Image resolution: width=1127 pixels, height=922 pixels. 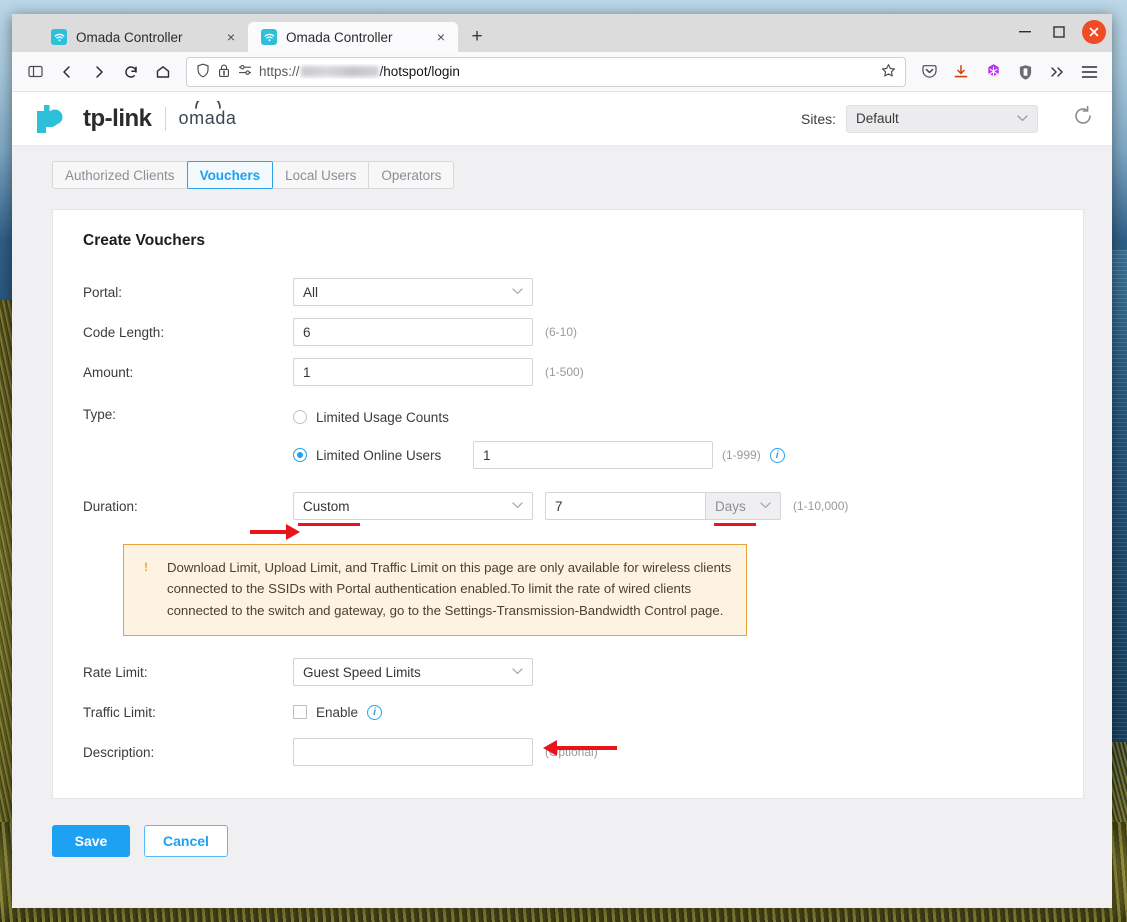 I want to click on rate-limit-select: Guest Speed Limits, so click(x=413, y=672).